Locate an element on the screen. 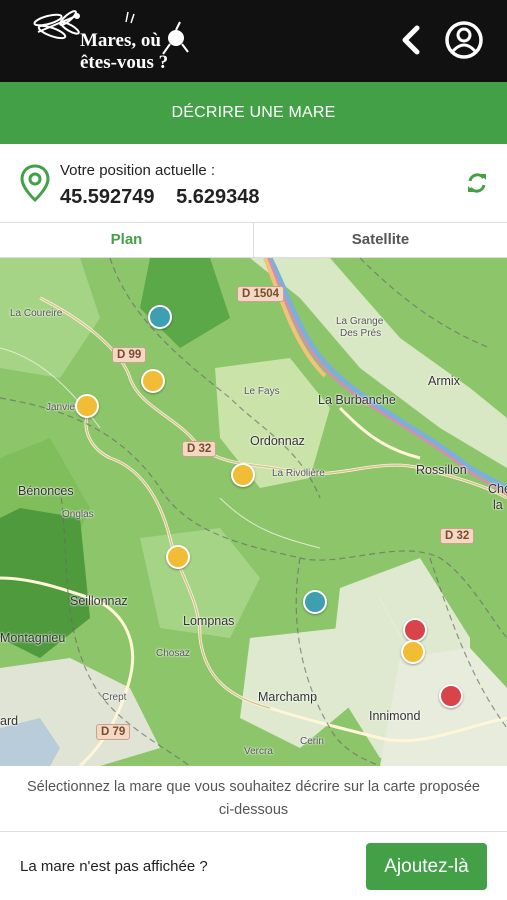  place-chosaz: Chosaz is located at coordinates (173, 653).